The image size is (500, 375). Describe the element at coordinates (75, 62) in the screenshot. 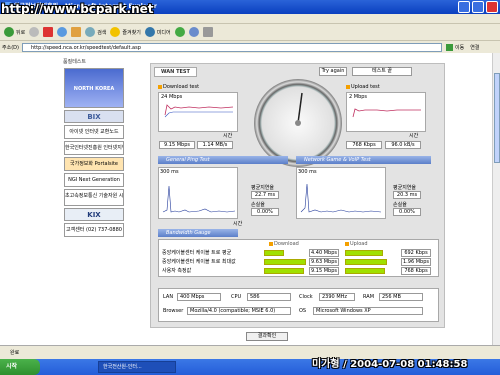

I see `nav-header: 품질테스트` at that location.